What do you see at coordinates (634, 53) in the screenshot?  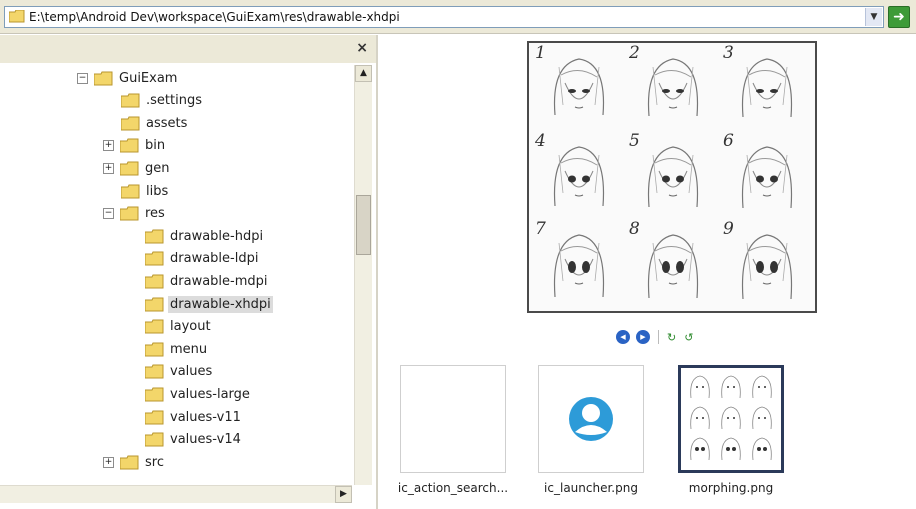 I see `frame-number: 2` at bounding box center [634, 53].